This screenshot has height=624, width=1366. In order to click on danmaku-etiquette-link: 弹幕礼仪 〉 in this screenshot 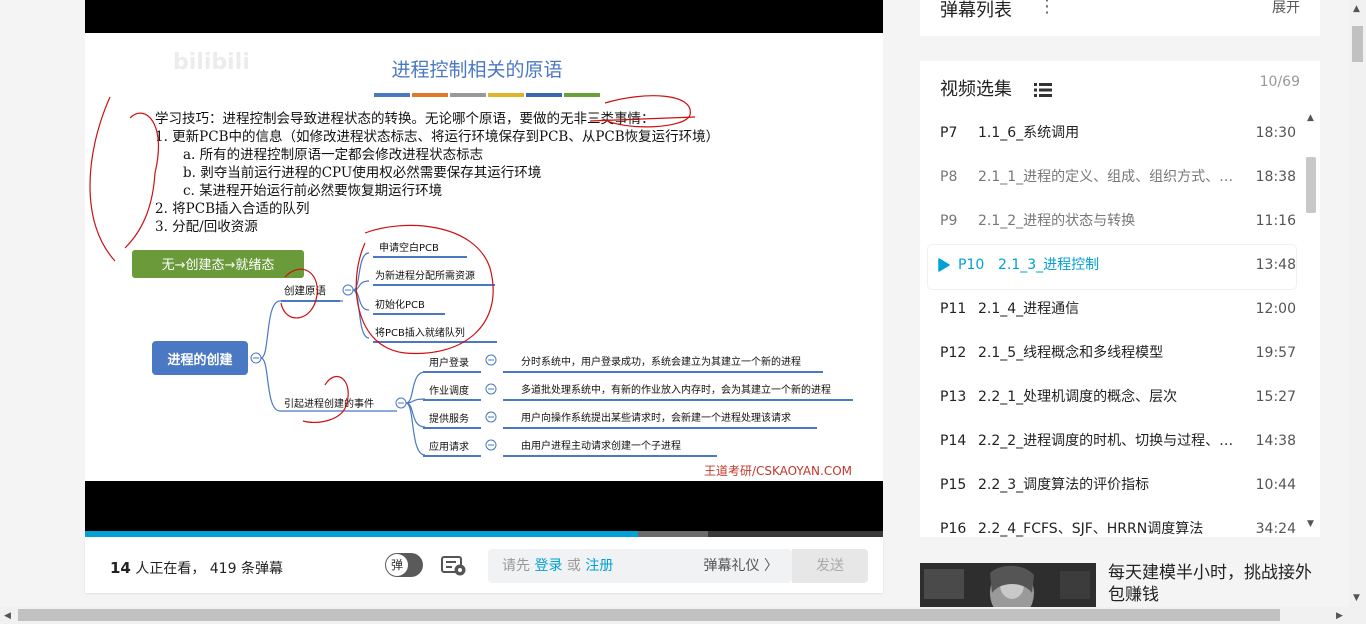, I will do `click(741, 566)`.